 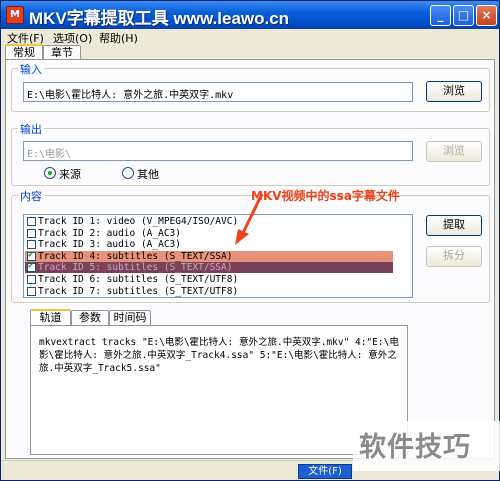 What do you see at coordinates (138, 291) in the screenshot?
I see `track-label: Track ID 7: subtitles (S_TEXT/UTF8)` at bounding box center [138, 291].